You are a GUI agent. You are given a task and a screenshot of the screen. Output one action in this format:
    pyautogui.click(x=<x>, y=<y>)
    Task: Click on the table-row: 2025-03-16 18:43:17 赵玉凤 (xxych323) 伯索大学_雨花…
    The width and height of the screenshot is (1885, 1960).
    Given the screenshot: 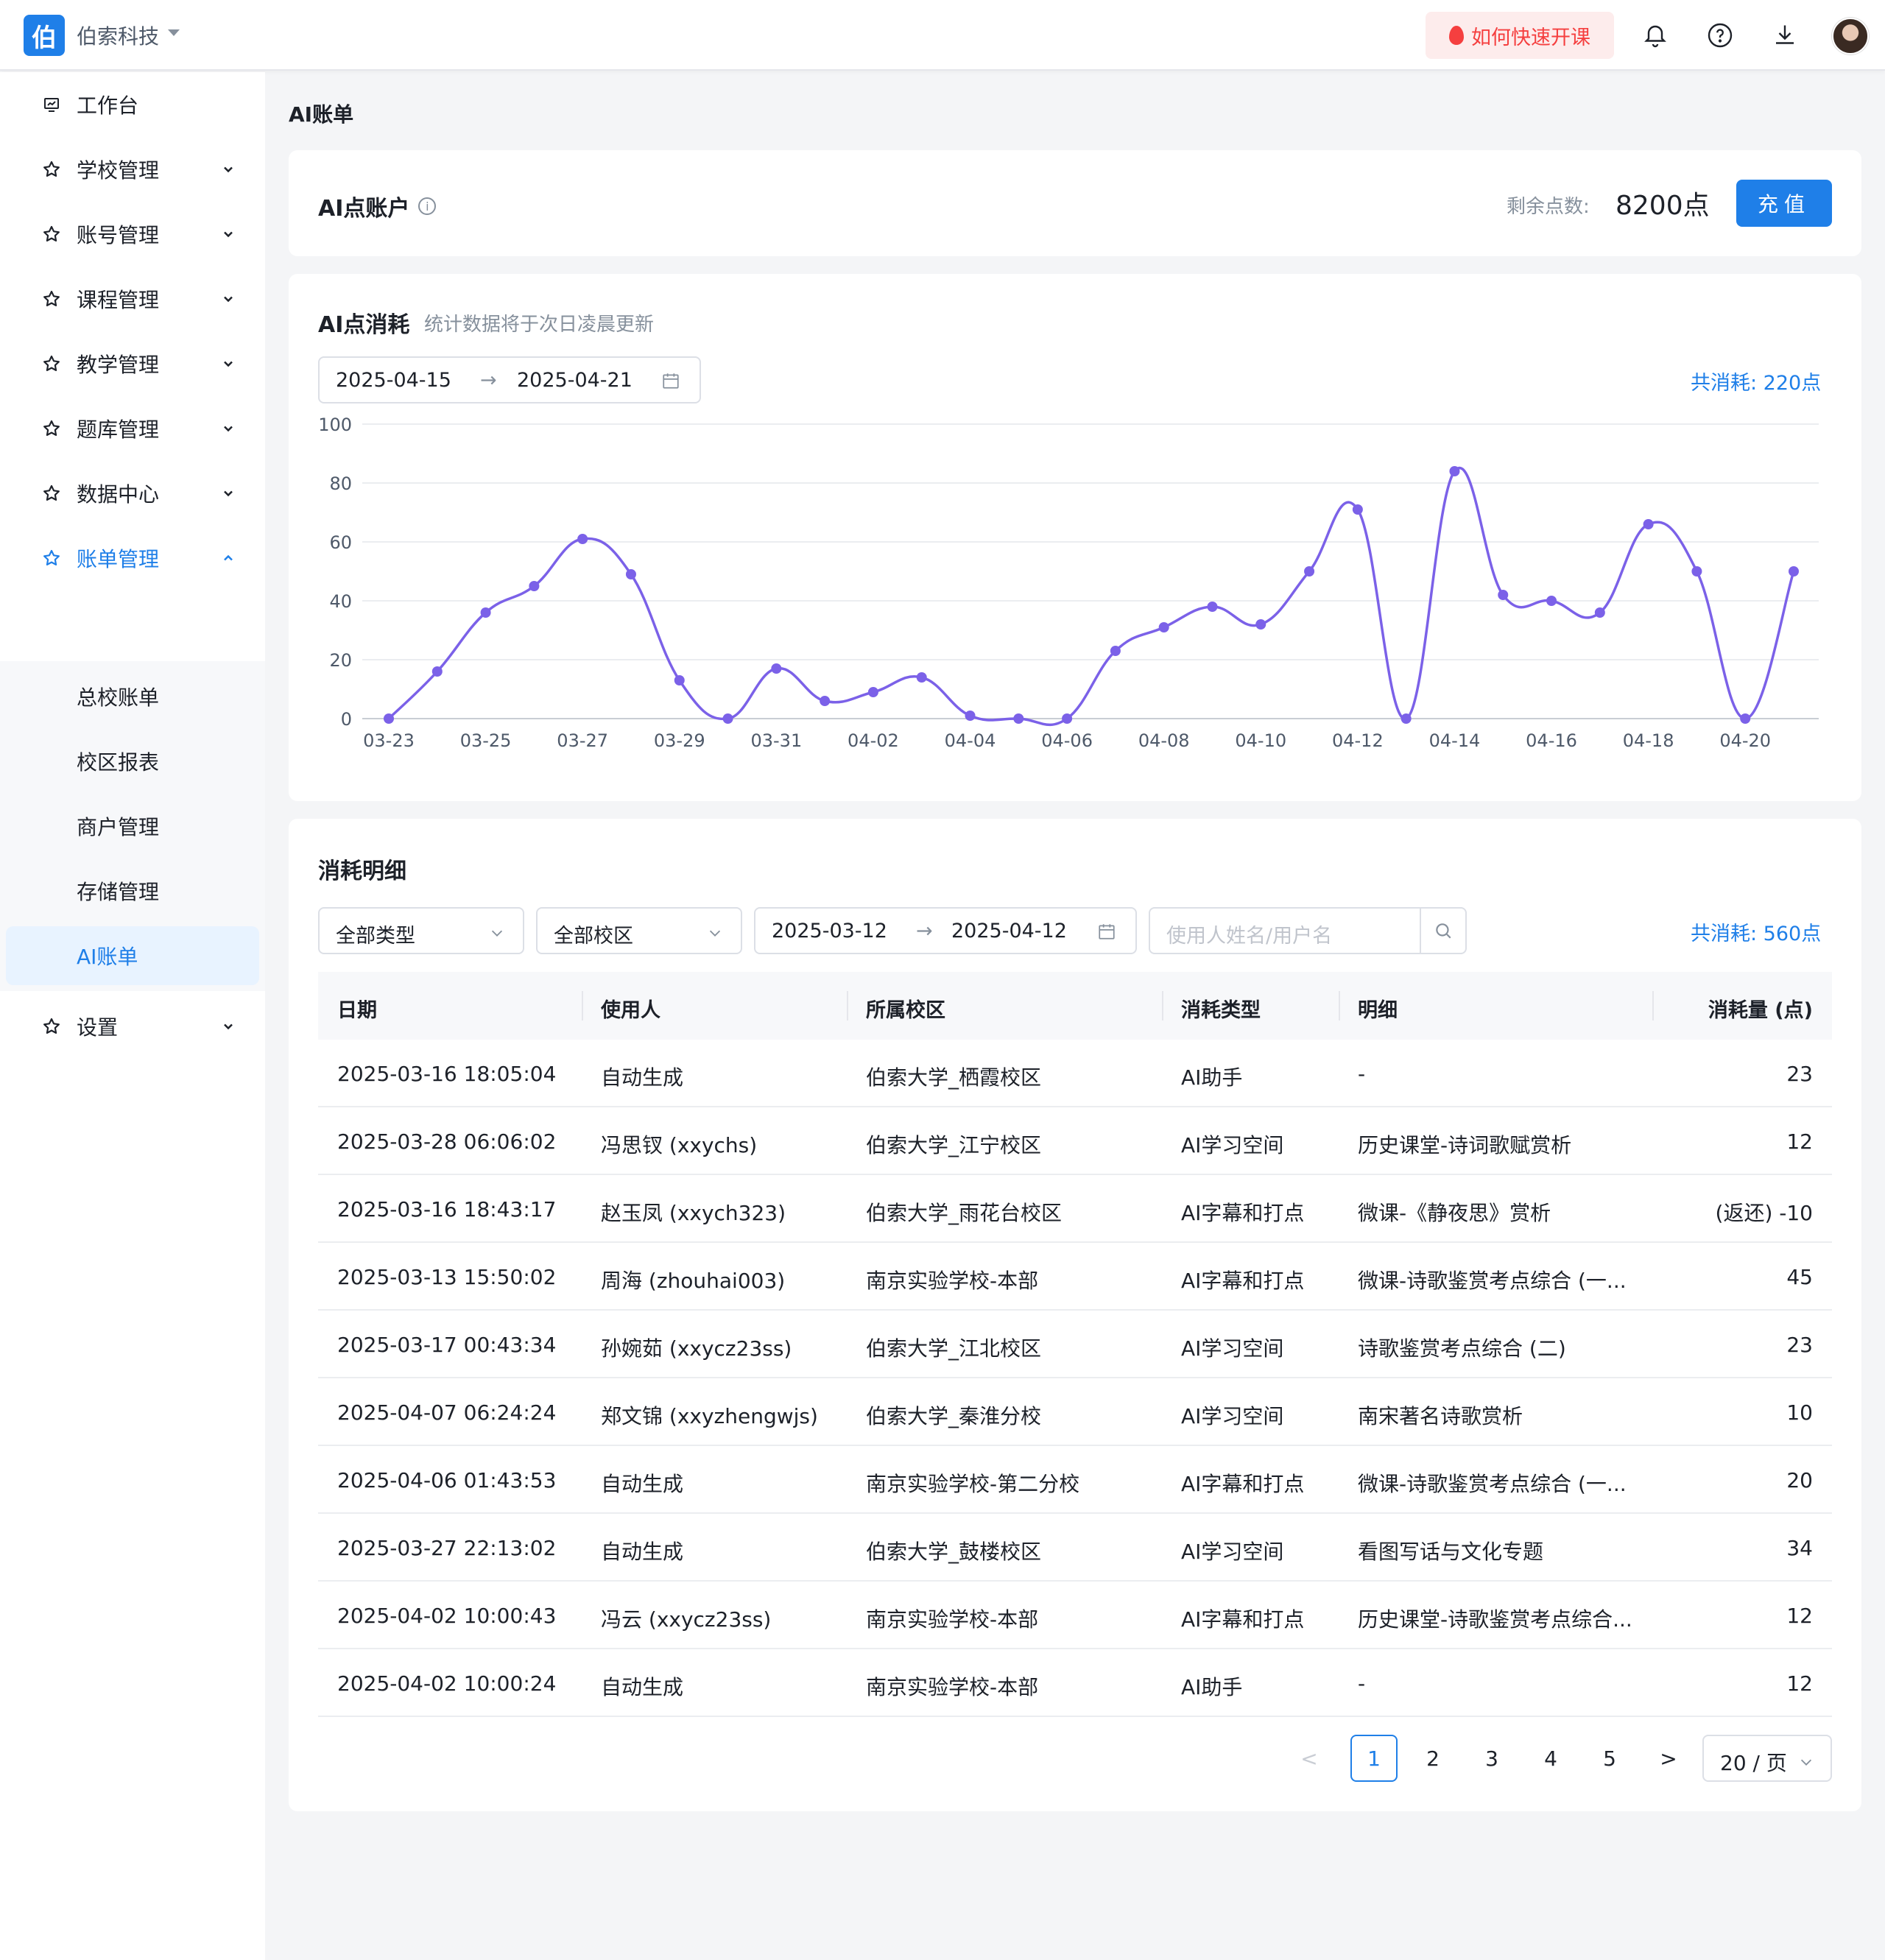 What is the action you would take?
    pyautogui.click(x=1075, y=1209)
    